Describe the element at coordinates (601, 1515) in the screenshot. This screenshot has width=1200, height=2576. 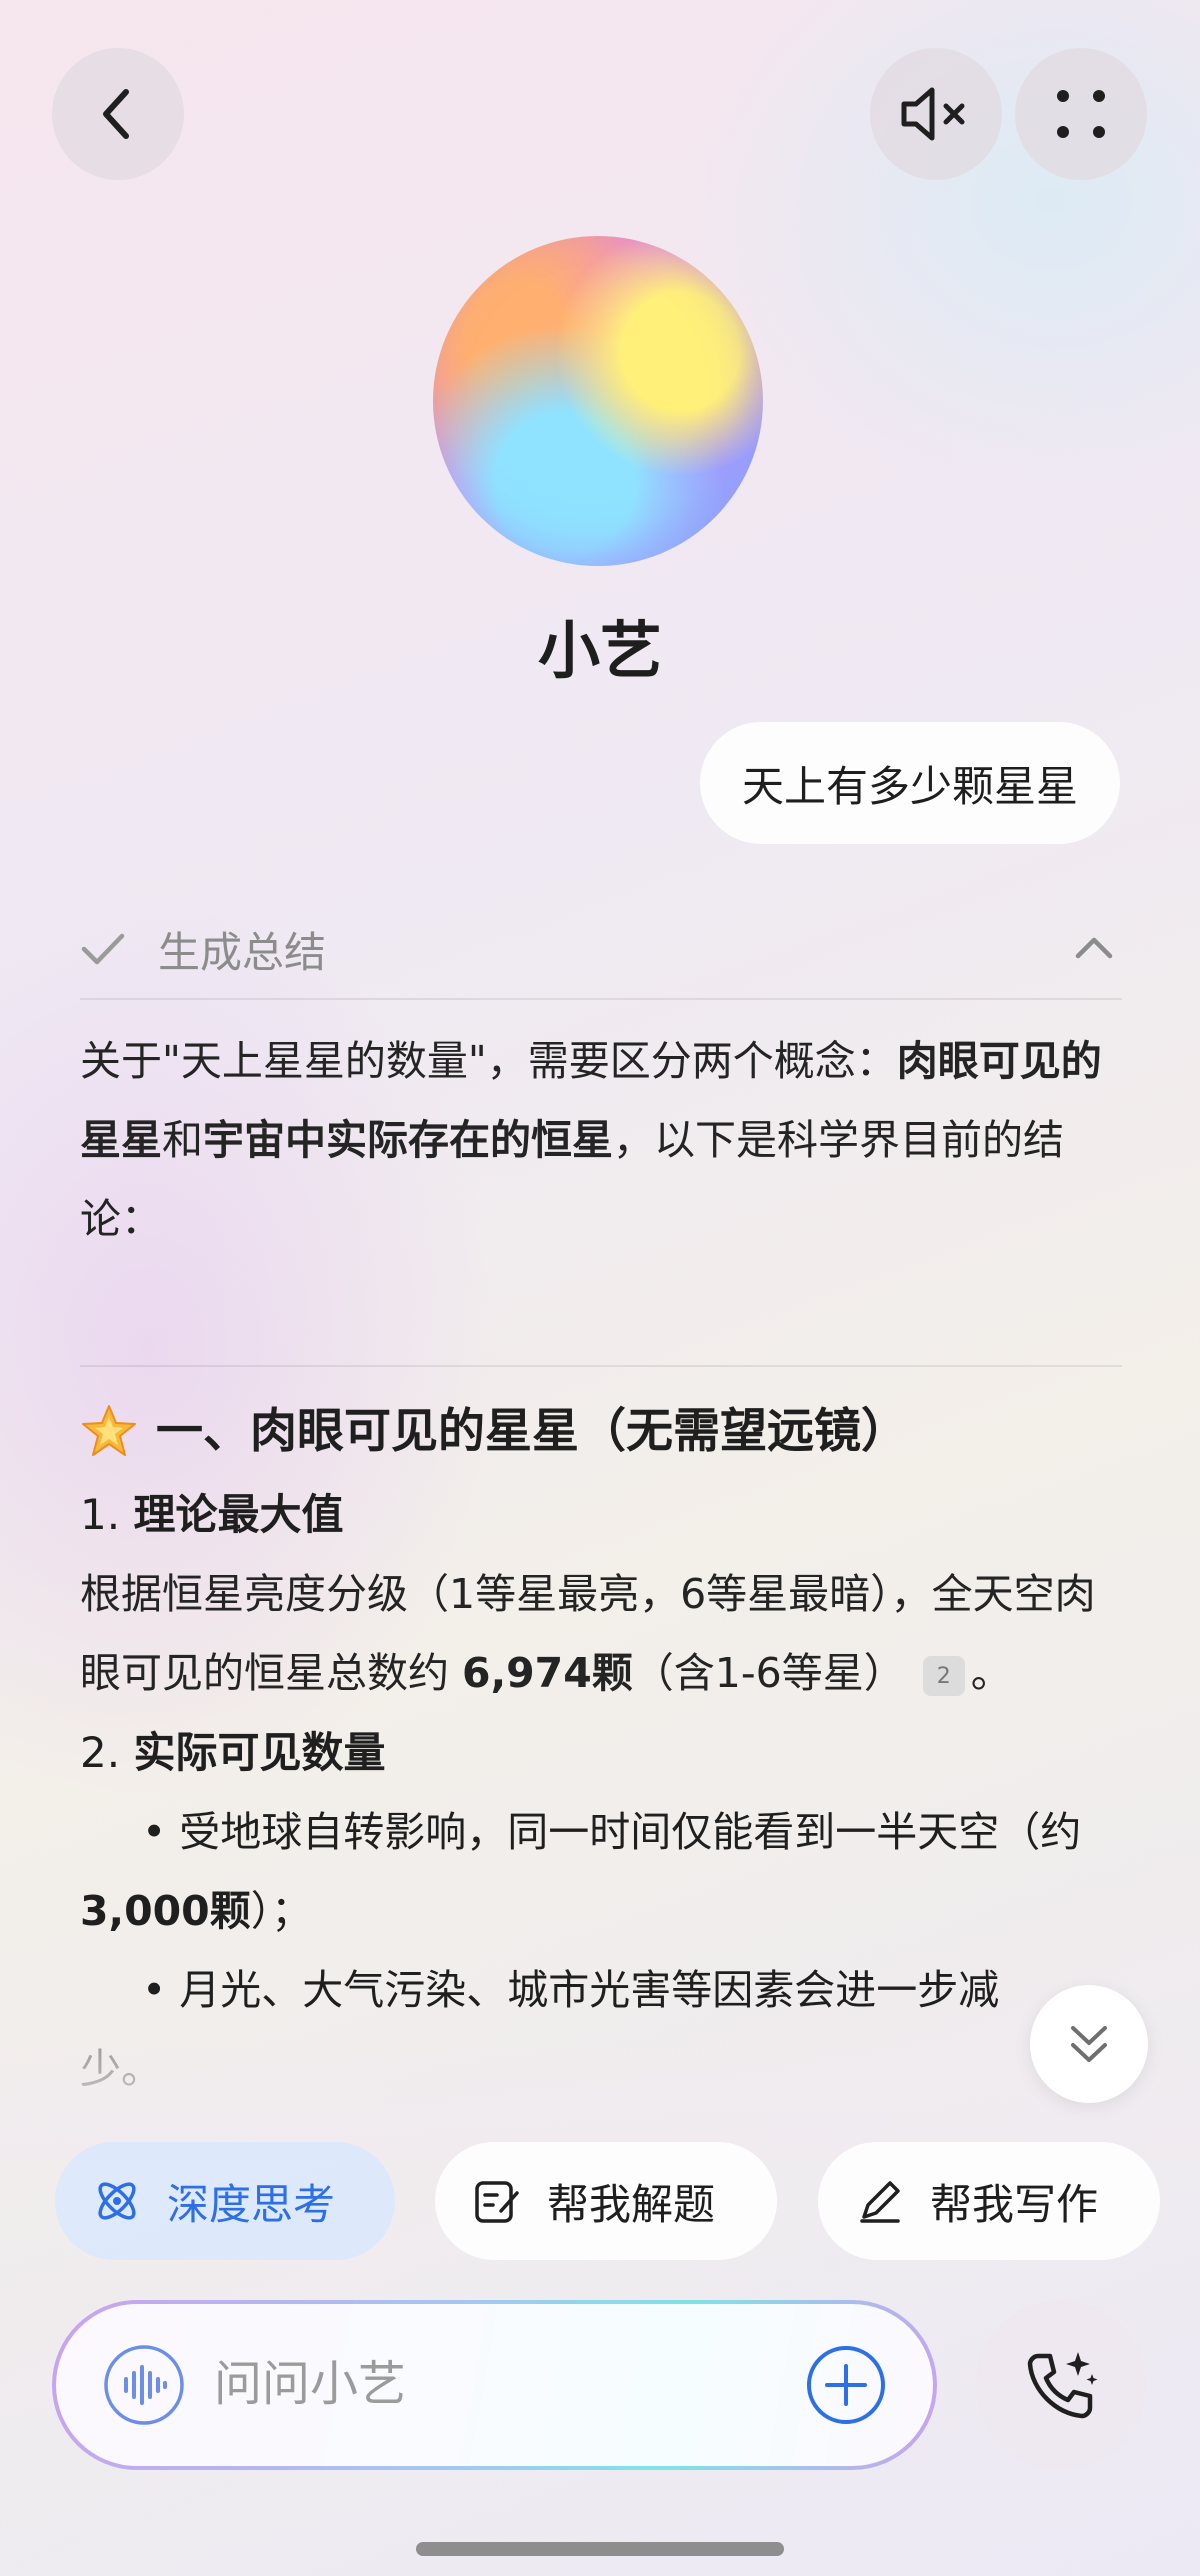
I see `item-1-title: 1. 理论最大值` at that location.